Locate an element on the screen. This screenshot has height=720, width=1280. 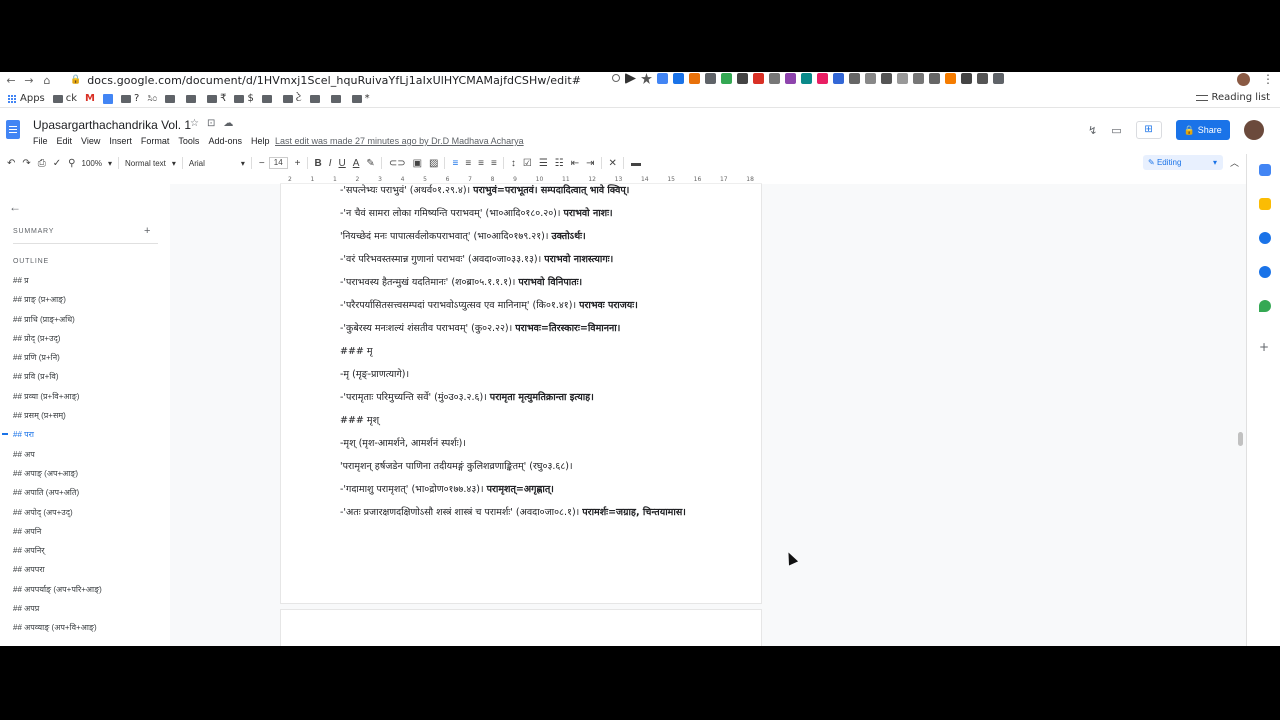
italic-icon: I is located at coordinates (330, 163).